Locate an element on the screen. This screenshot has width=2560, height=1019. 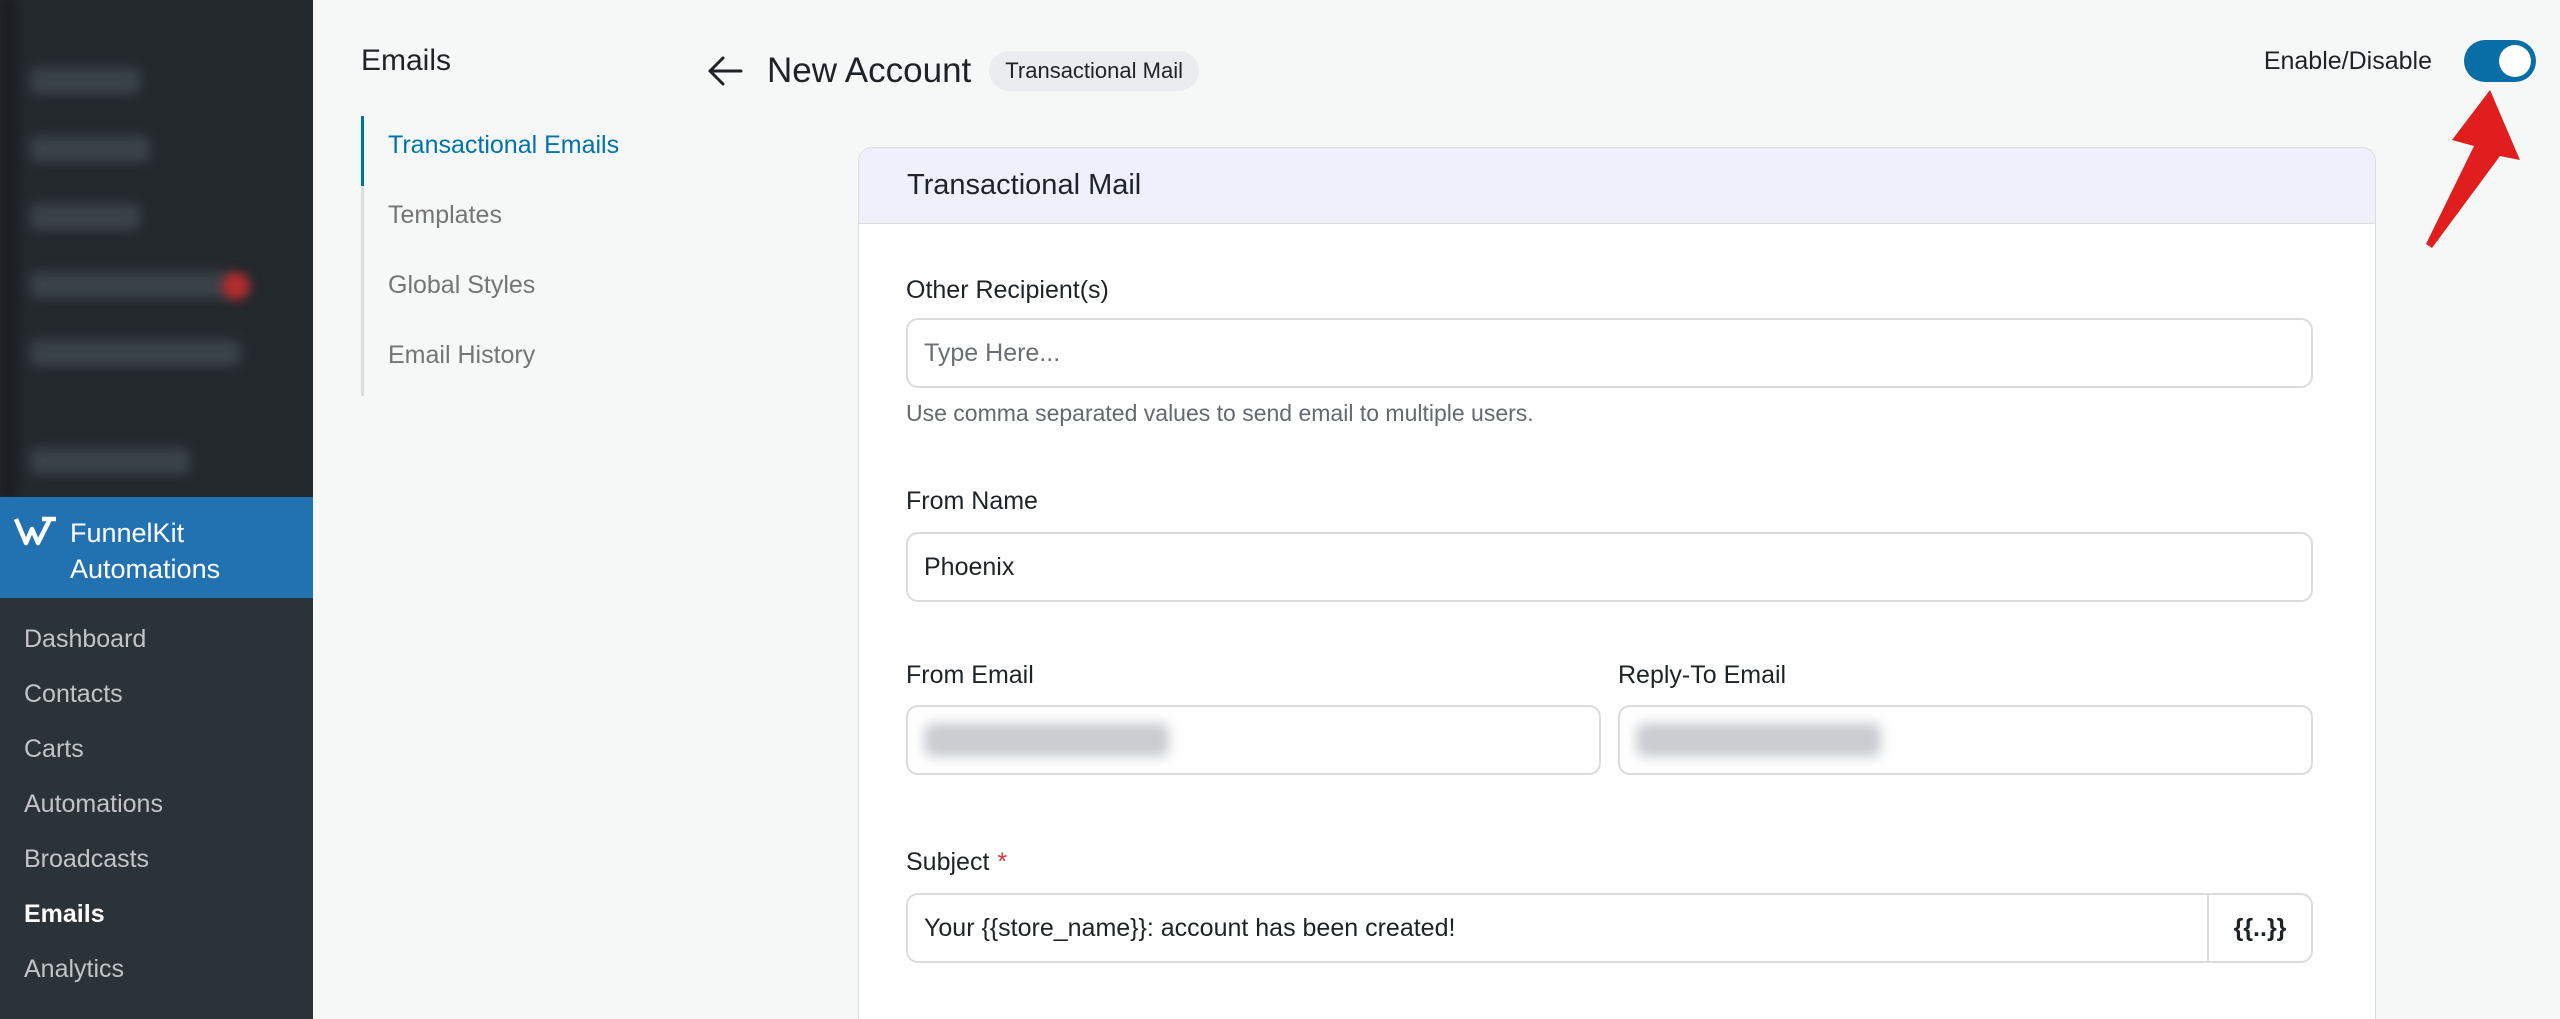
merge-tags-button: {{..}} is located at coordinates (2260, 928).